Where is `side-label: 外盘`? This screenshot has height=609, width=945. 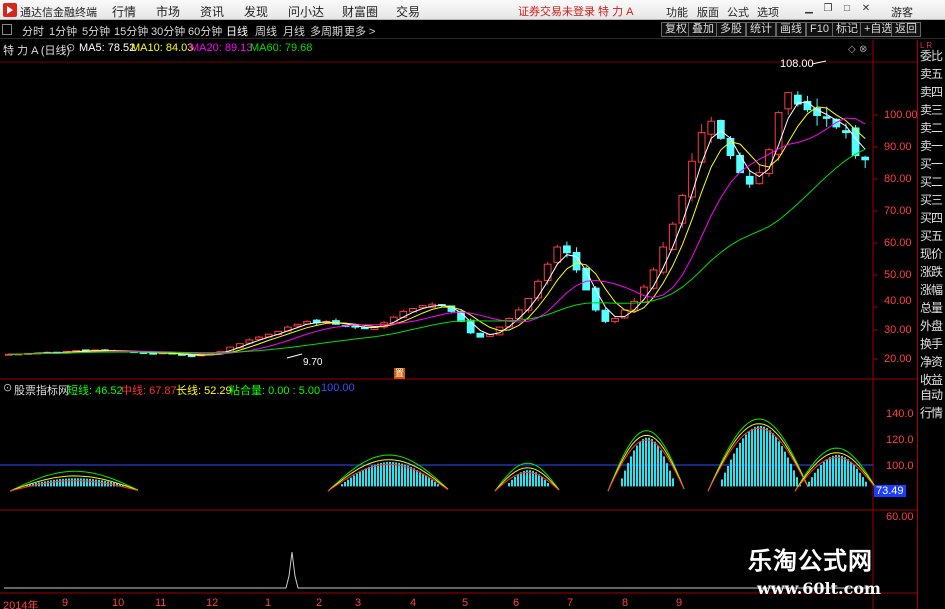 side-label: 外盘 is located at coordinates (932, 325).